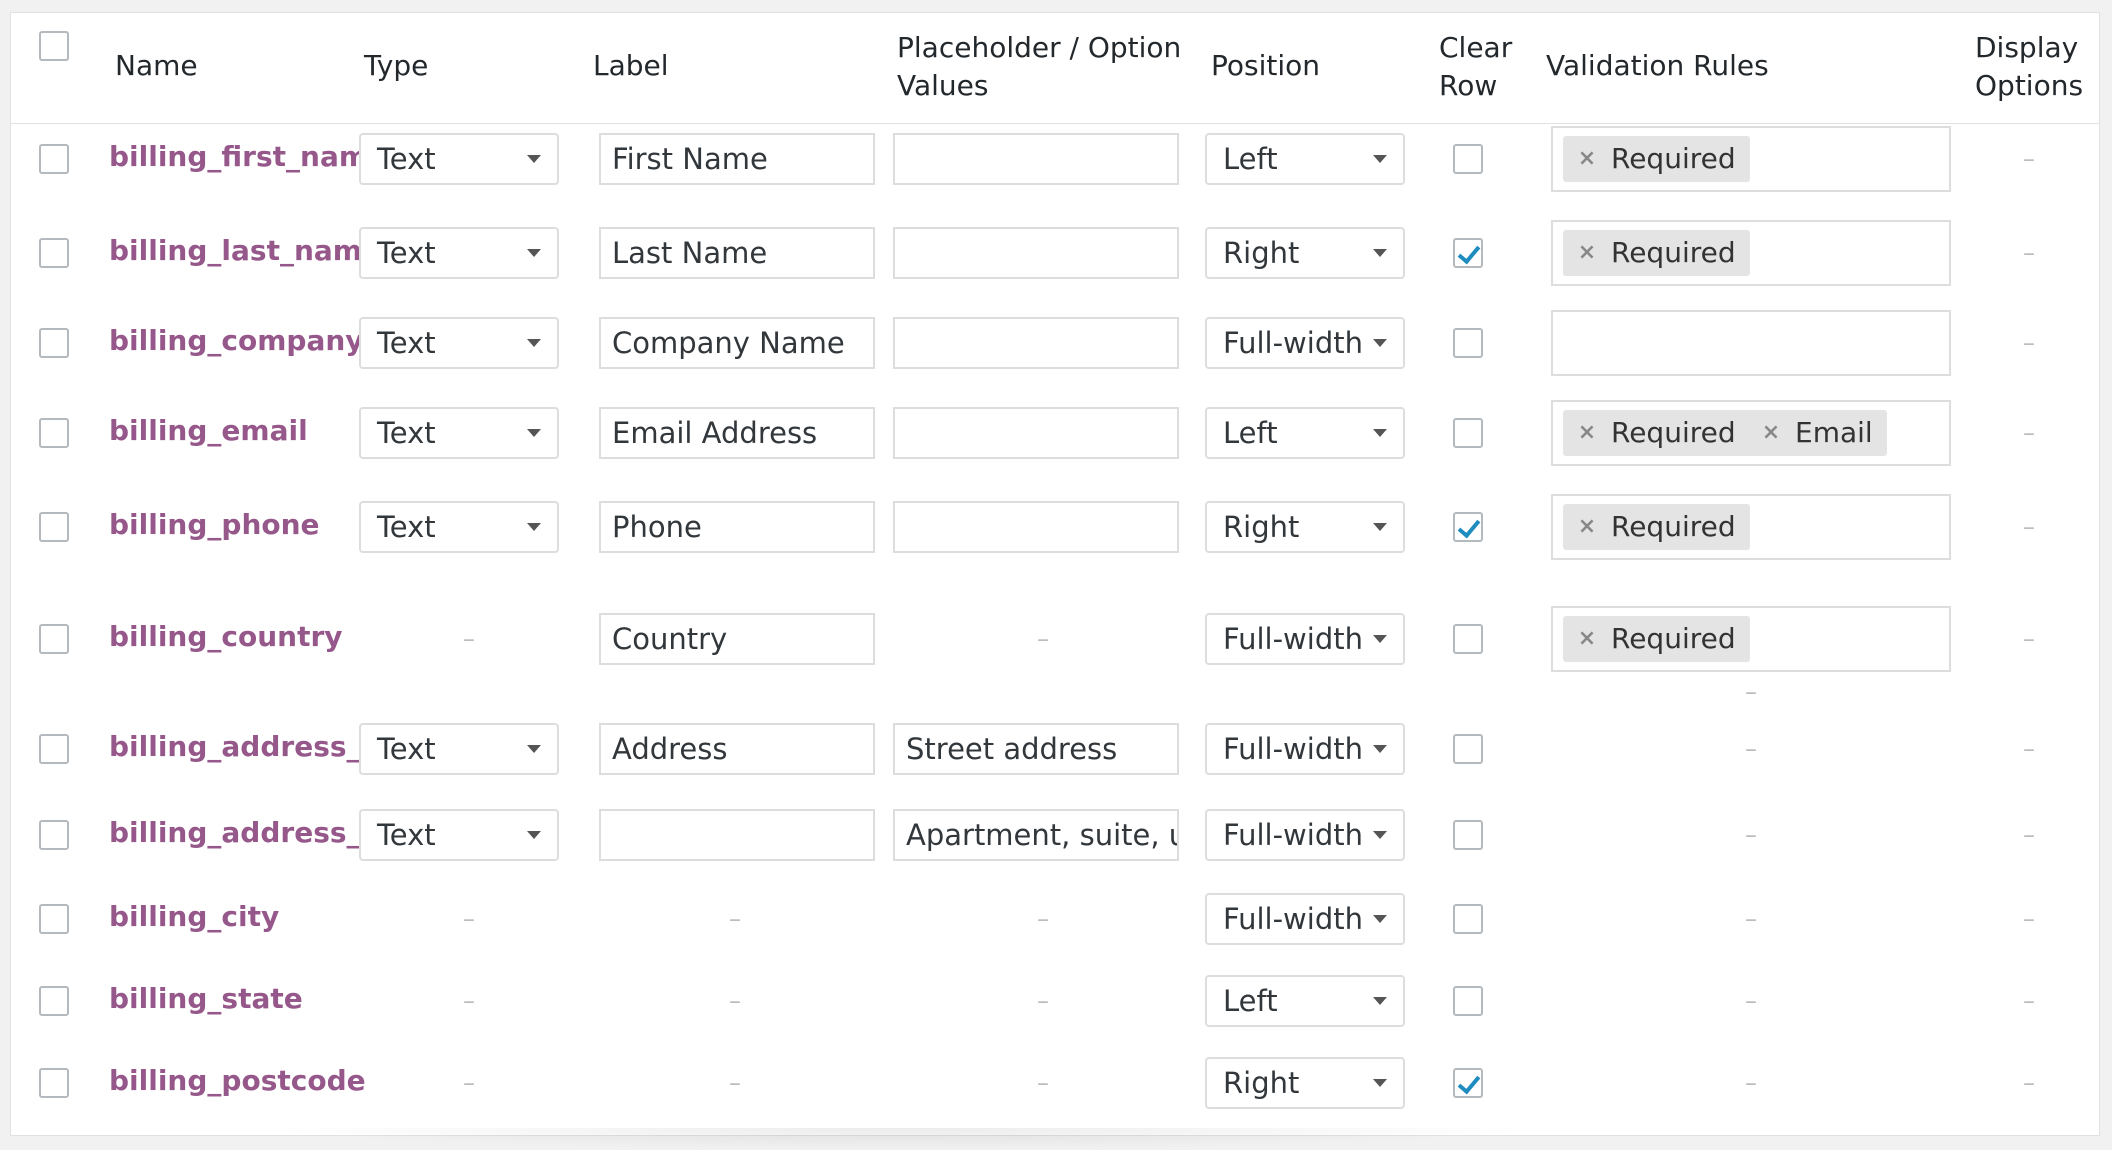  I want to click on field-name-link: billing_email, so click(208, 431).